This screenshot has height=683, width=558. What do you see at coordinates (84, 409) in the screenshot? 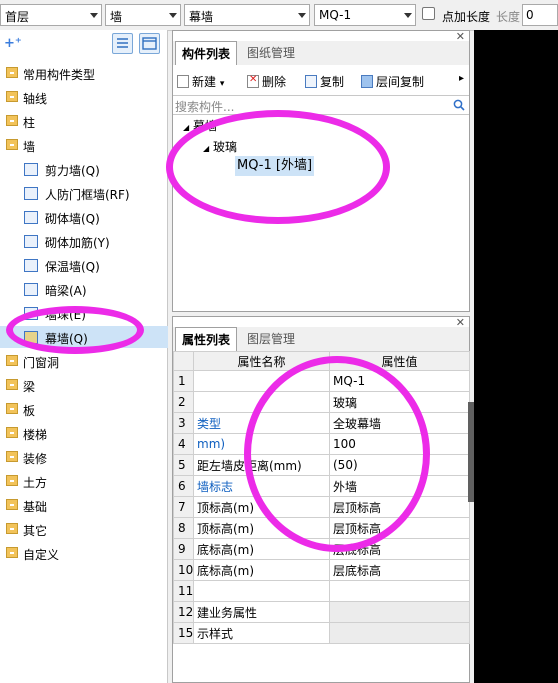
I see `nav-item-14: 板` at bounding box center [84, 409].